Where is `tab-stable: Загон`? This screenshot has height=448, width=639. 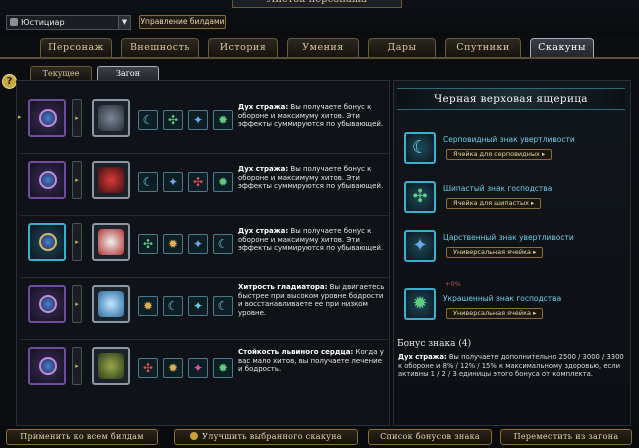 tab-stable: Загон is located at coordinates (128, 73).